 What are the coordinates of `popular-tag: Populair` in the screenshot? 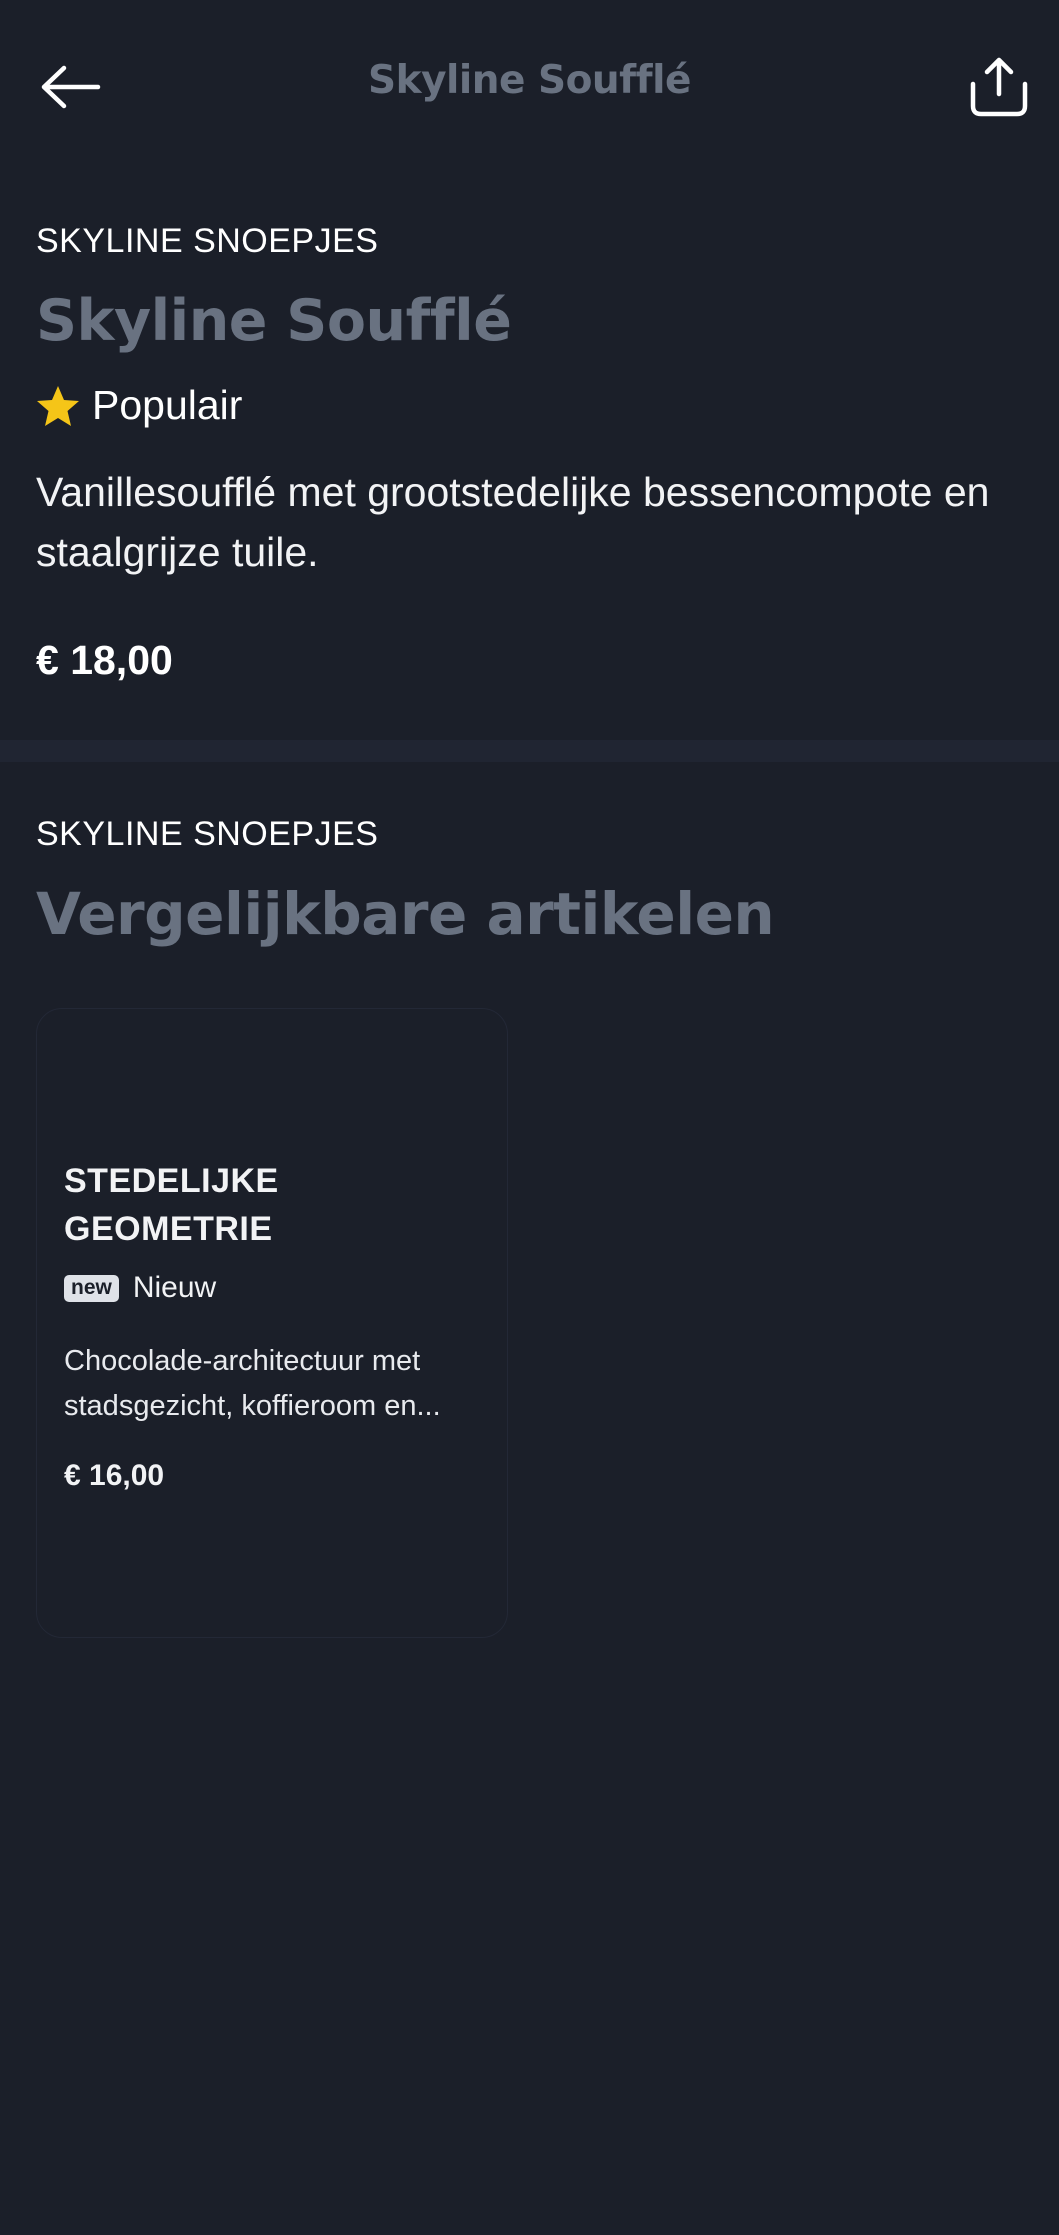 It's located at (139, 405).